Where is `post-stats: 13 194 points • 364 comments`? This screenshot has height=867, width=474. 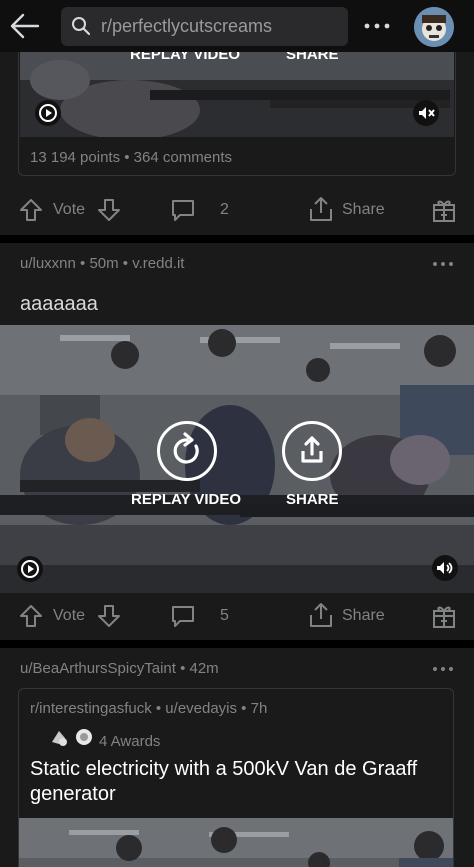
post-stats: 13 194 points • 364 comments is located at coordinates (131, 157).